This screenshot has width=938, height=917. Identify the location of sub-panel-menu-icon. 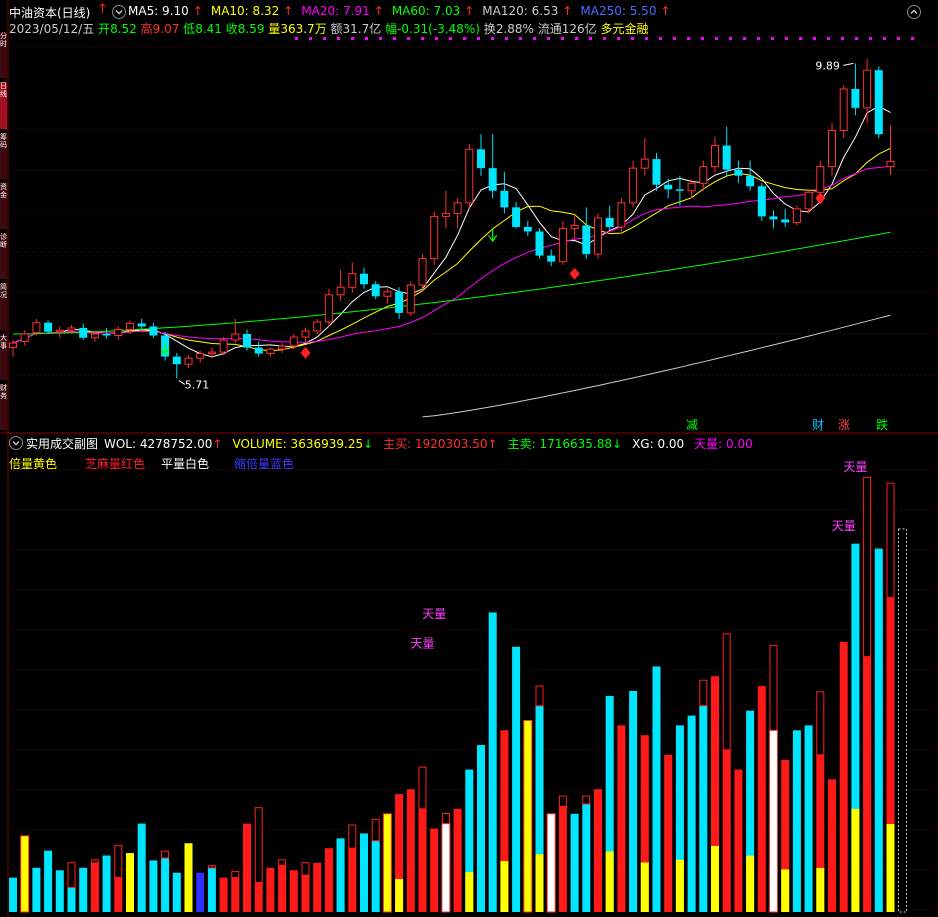
(16, 443).